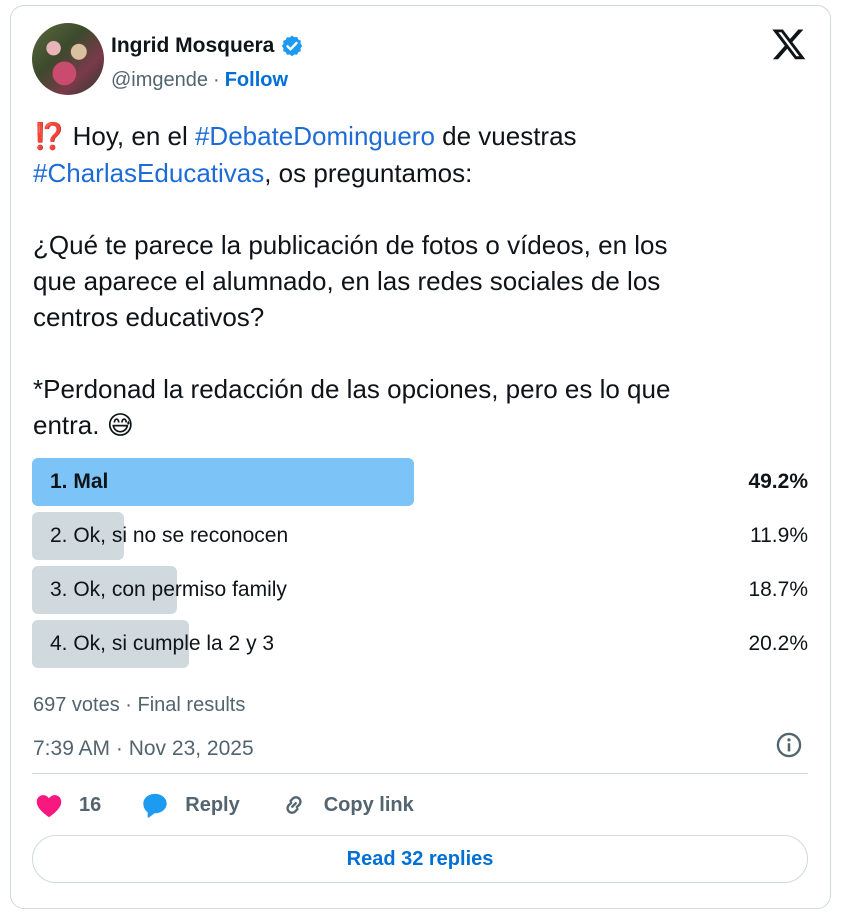  I want to click on poll-option: 2. Ok, si no se reconocen 11.9%, so click(420, 536).